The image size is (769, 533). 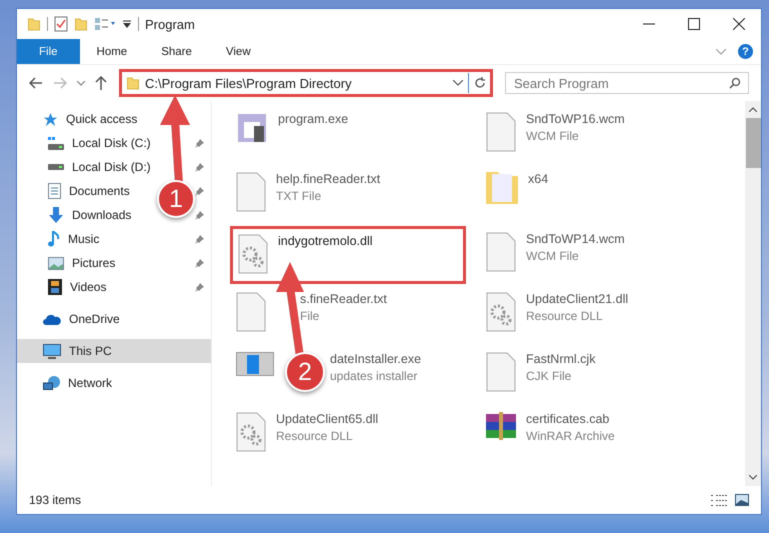 What do you see at coordinates (753, 143) in the screenshot?
I see `scrollbar-thumb` at bounding box center [753, 143].